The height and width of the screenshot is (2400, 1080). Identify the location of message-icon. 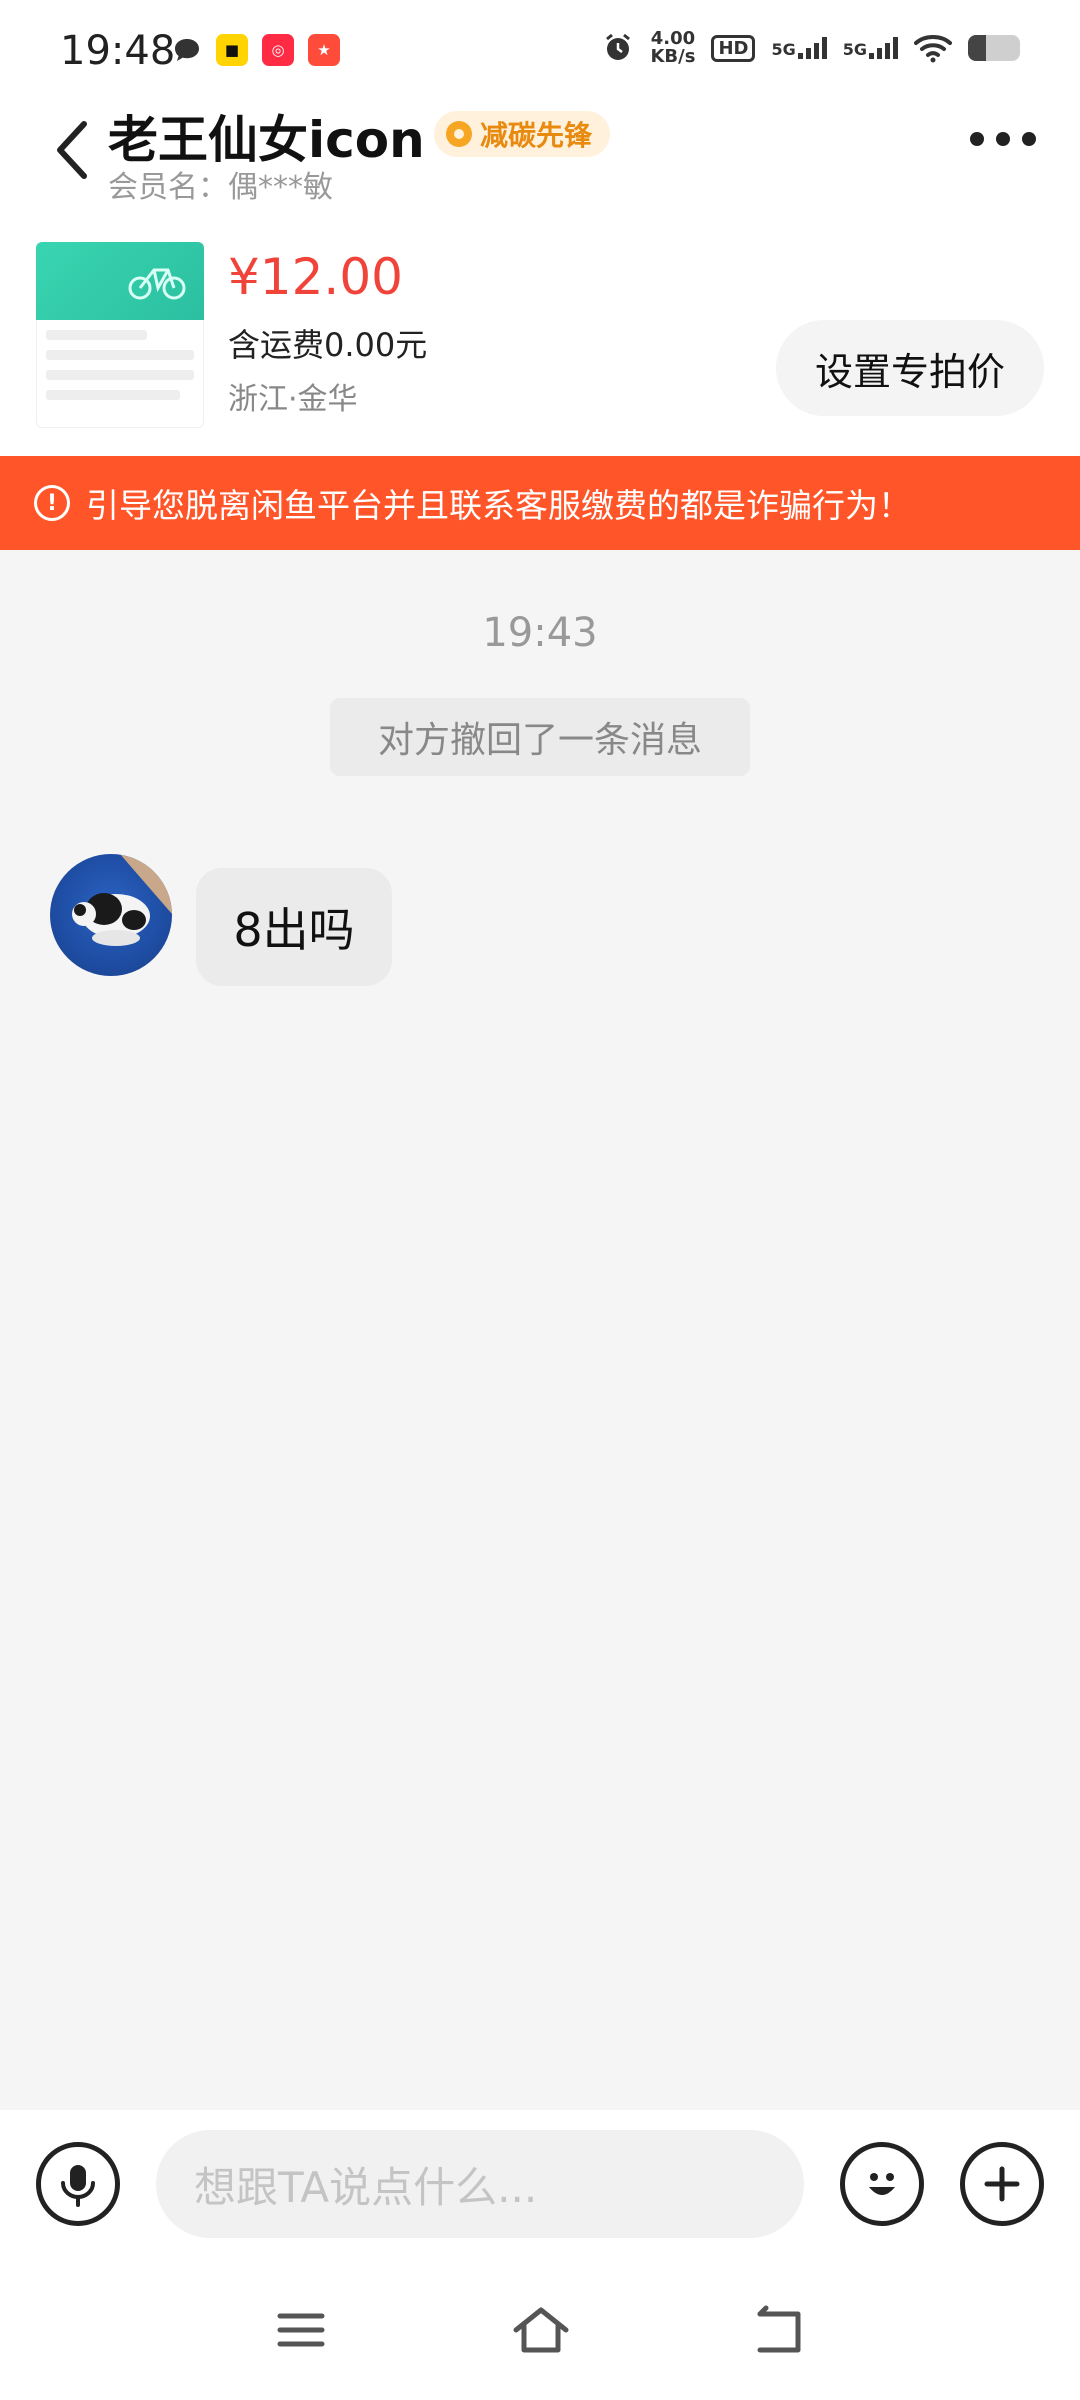
(187, 50).